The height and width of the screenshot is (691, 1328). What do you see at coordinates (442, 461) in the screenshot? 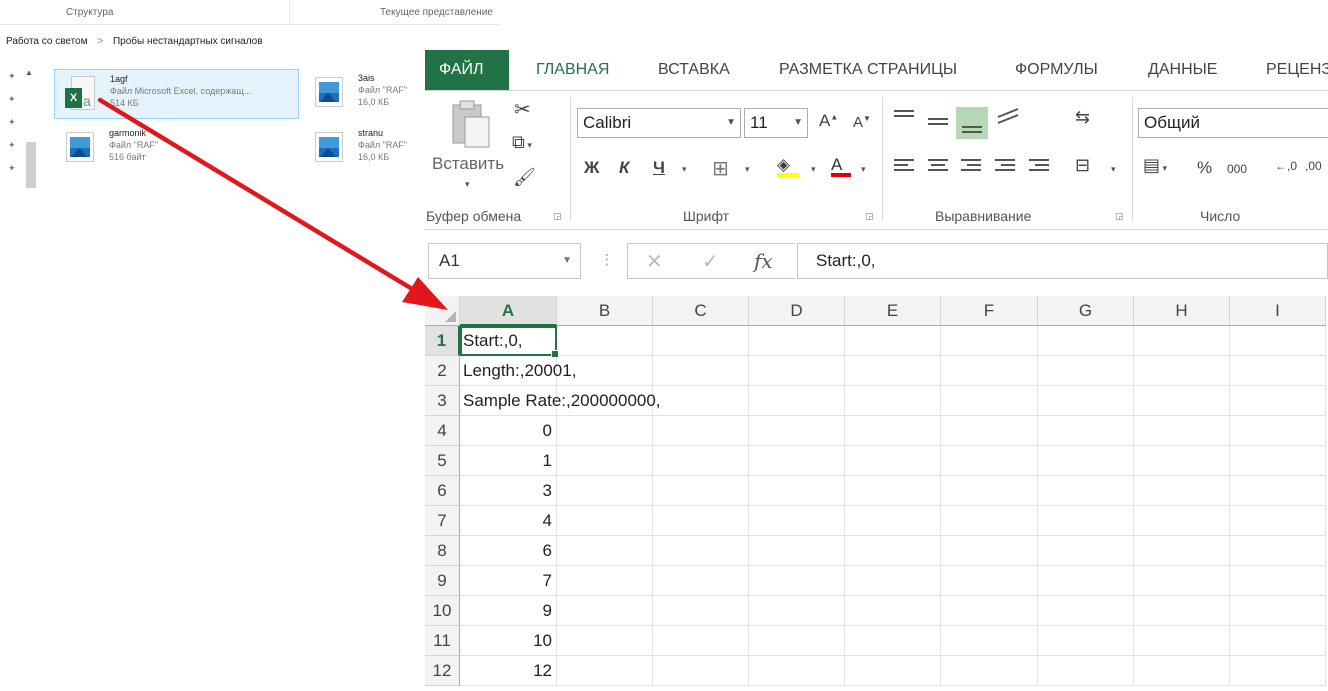
I see `row-header: 5` at bounding box center [442, 461].